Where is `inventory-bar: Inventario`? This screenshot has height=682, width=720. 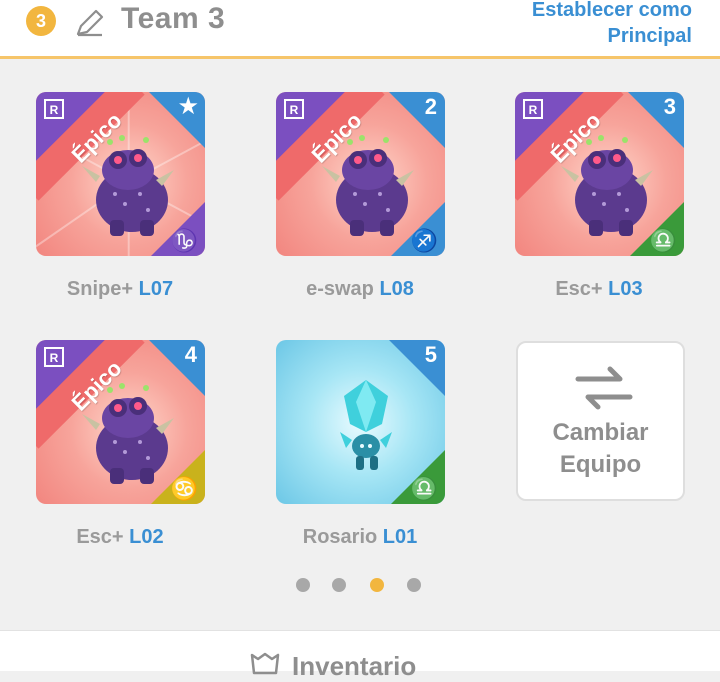
inventory-bar: Inventario is located at coordinates (360, 655).